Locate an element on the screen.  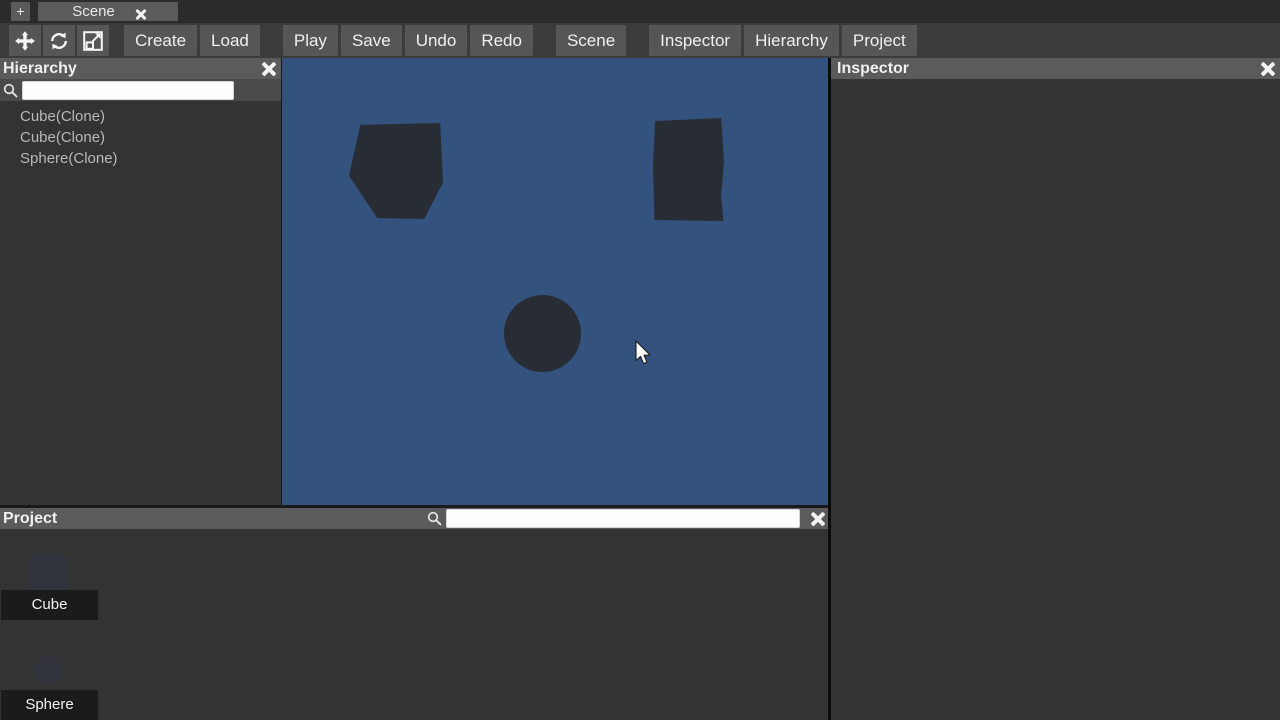
scene-button-group: Scene is located at coordinates (592, 40).